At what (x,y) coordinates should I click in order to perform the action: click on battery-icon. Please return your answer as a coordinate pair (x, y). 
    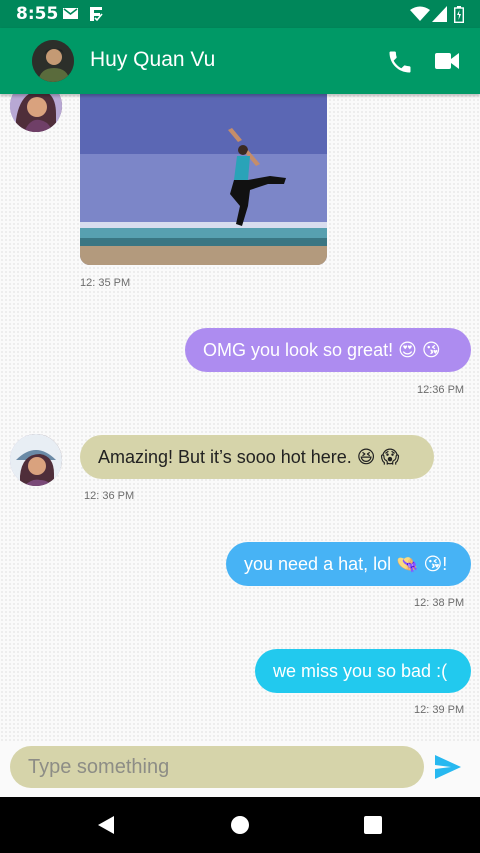
    Looking at the image, I should click on (459, 14).